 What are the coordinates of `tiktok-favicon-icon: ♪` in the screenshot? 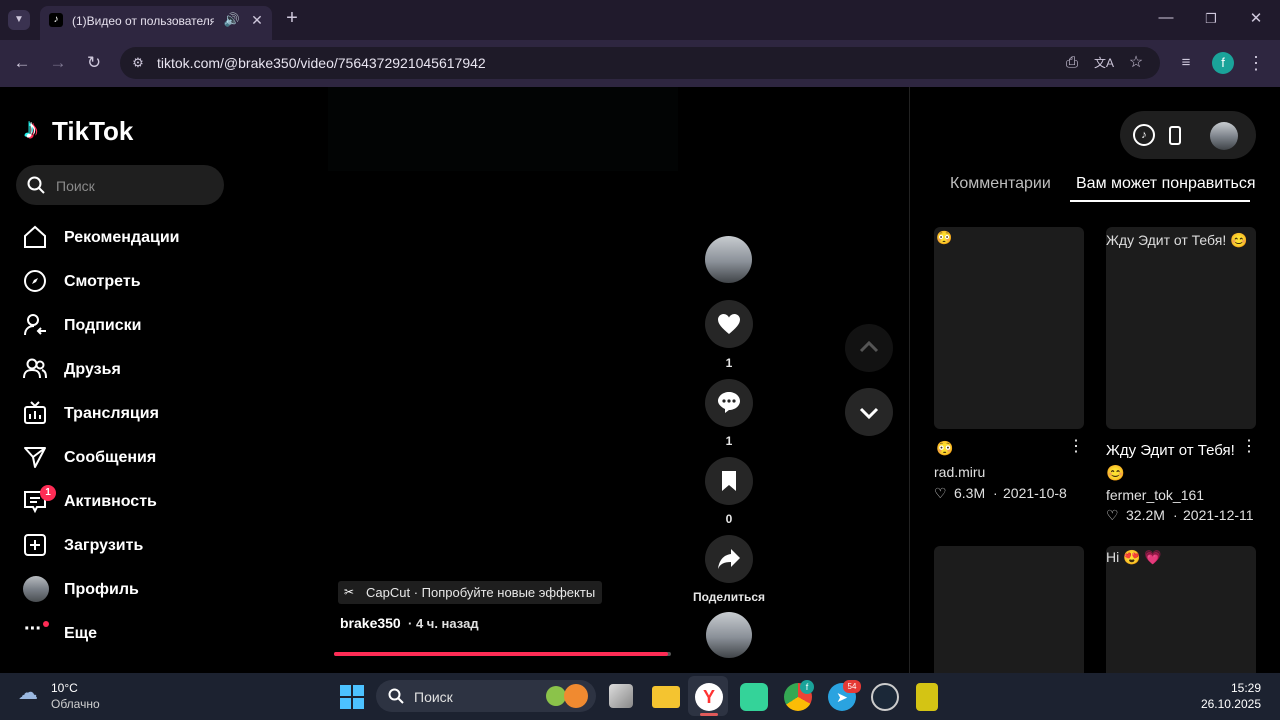 It's located at (56, 20).